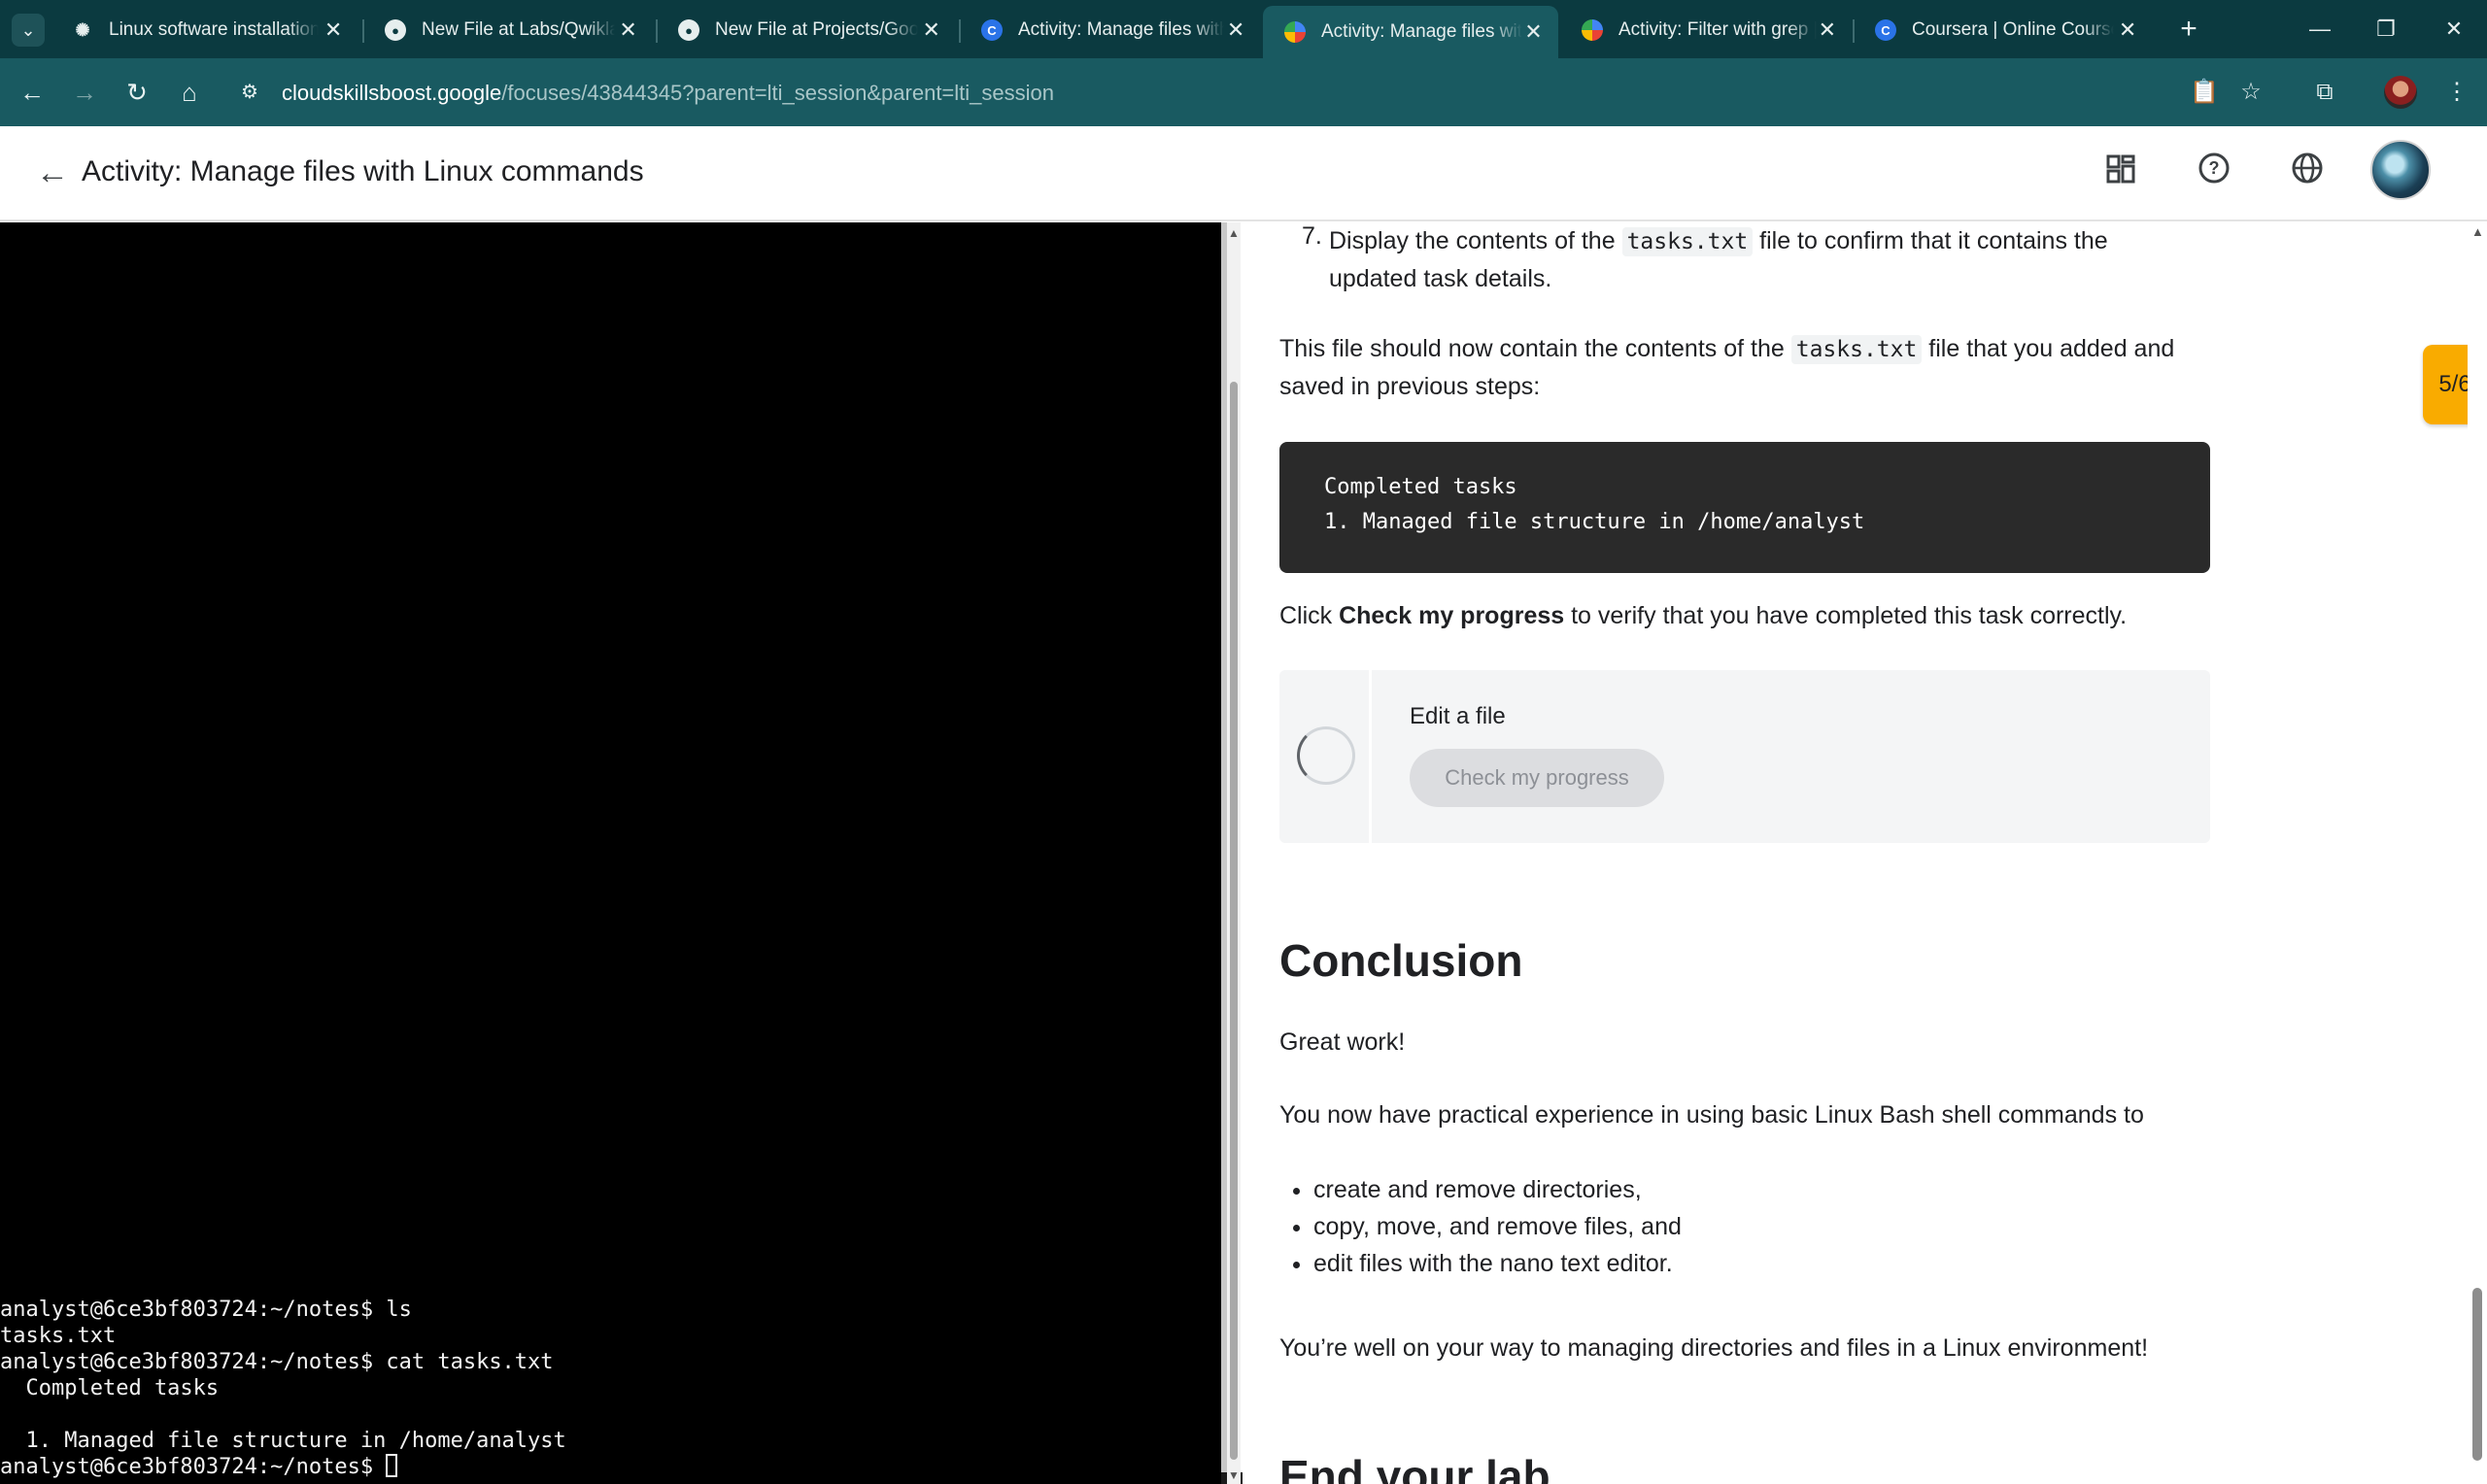  What do you see at coordinates (214, 29) in the screenshot?
I see `tab-title: Linux software installation` at bounding box center [214, 29].